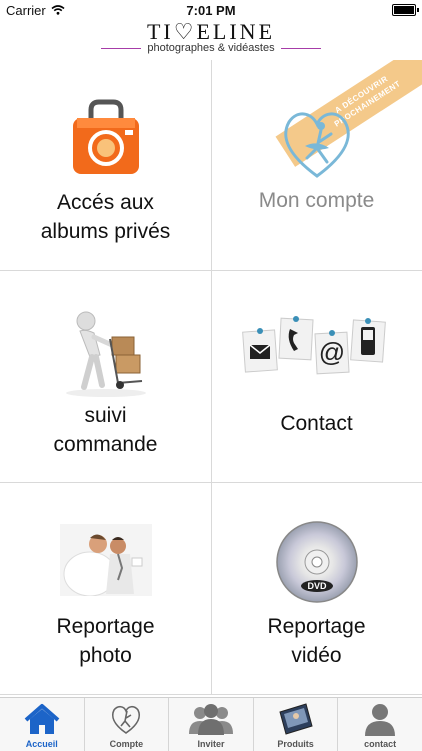 The image size is (422, 751). I want to click on tile-my-account: A DÉCOUVRIR PROCHAINEMENT Mon compte, so click(316, 165).